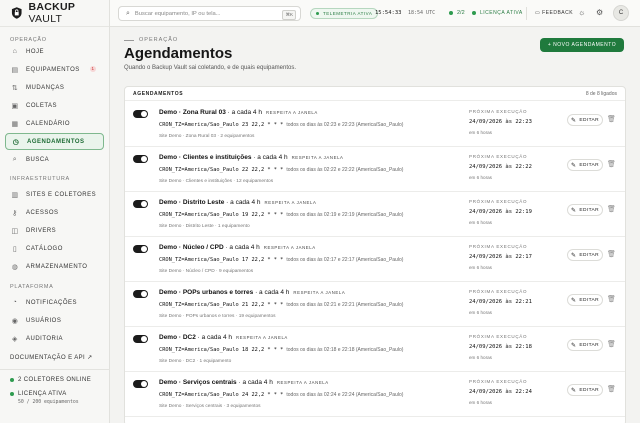 This screenshot has height=423, width=640. I want to click on search-icon: ⌕, so click(15, 159).